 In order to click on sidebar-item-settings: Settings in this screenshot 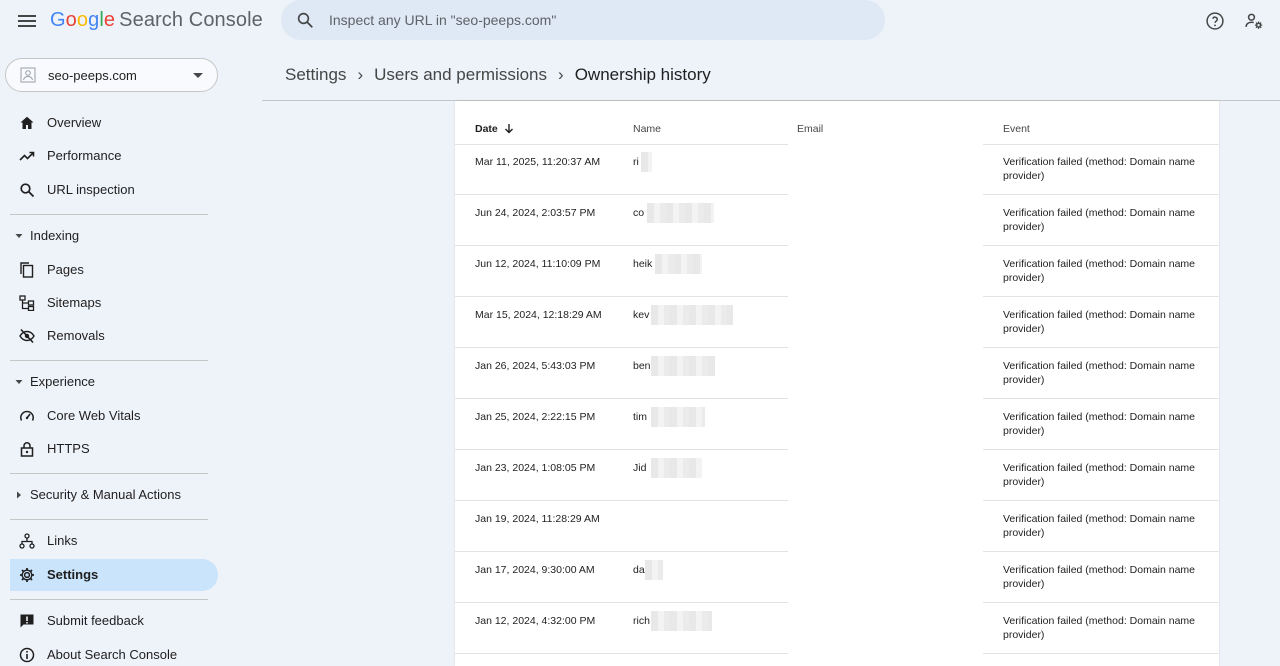, I will do `click(114, 575)`.